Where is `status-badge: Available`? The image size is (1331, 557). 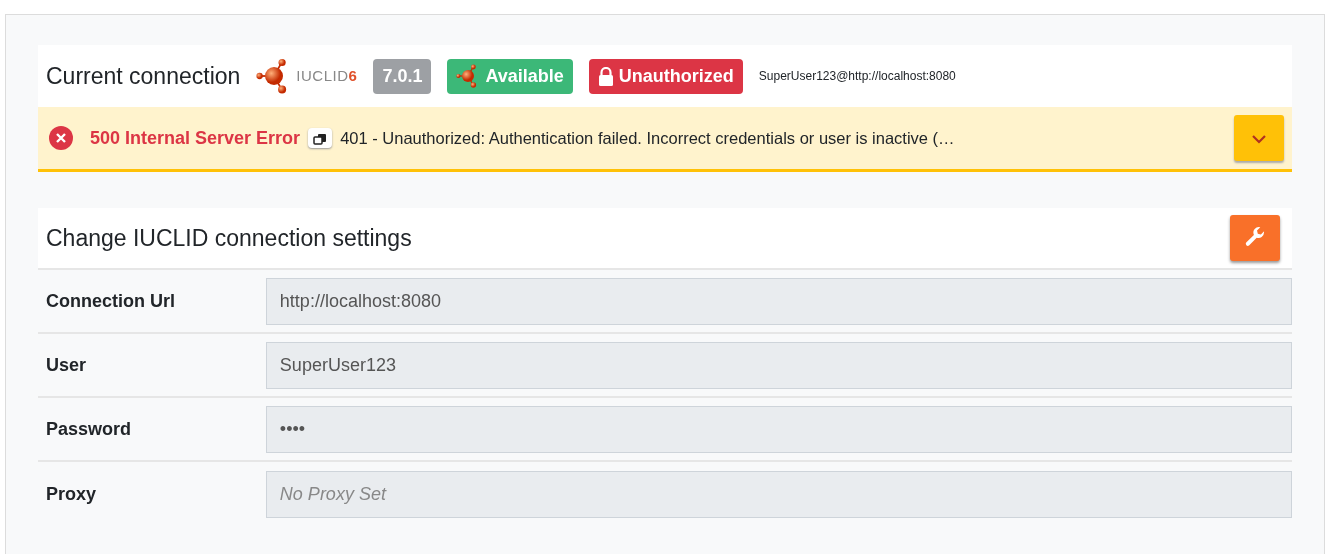 status-badge: Available is located at coordinates (510, 76).